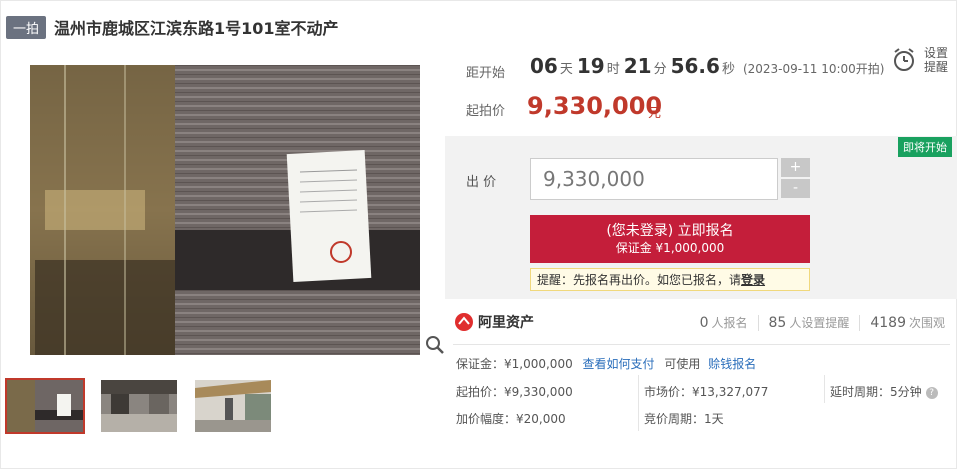  Describe the element at coordinates (464, 322) in the screenshot. I see `ali-assets-logo-icon` at that location.